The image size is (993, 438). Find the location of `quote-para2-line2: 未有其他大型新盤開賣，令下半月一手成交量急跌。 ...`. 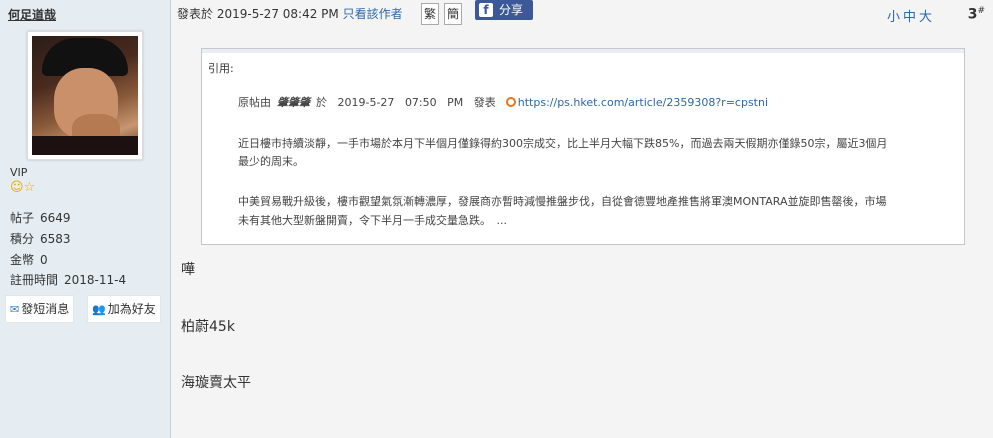

quote-para2-line2: 未有其他大型新盤開賣，令下半月一手成交量急跌。 ... is located at coordinates (372, 220).